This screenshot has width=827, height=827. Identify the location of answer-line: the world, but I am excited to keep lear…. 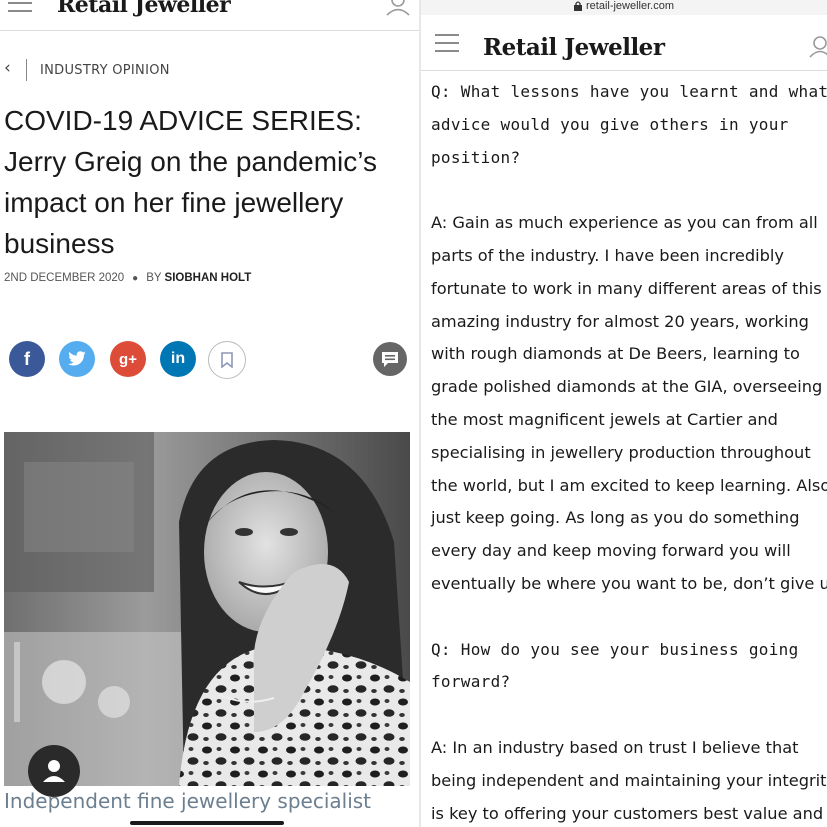
(629, 485).